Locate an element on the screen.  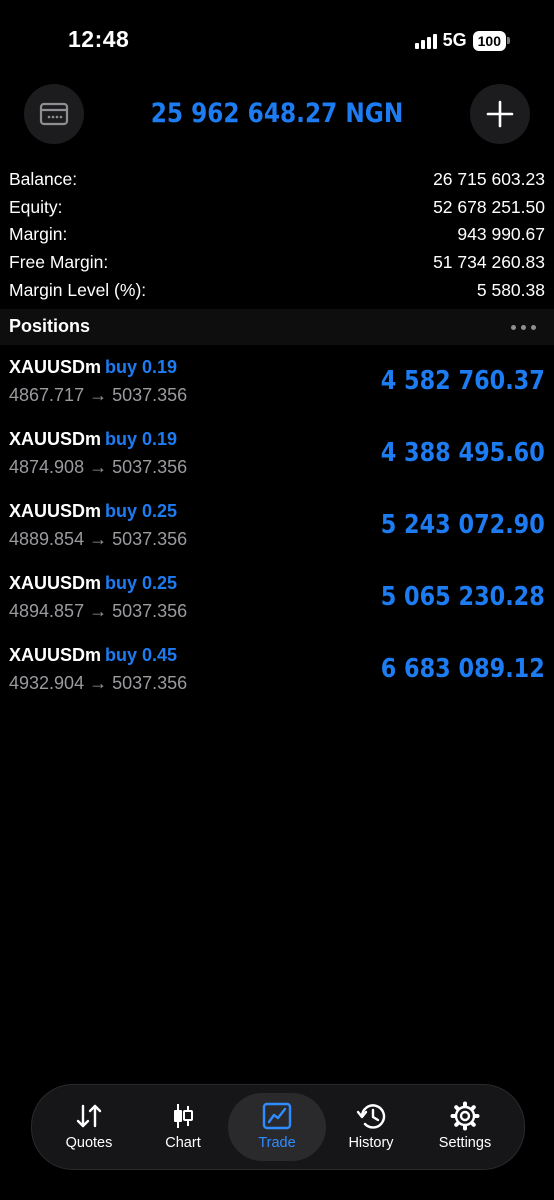
position-prices: 4932.904 → 5037.356 is located at coordinates (98, 683).